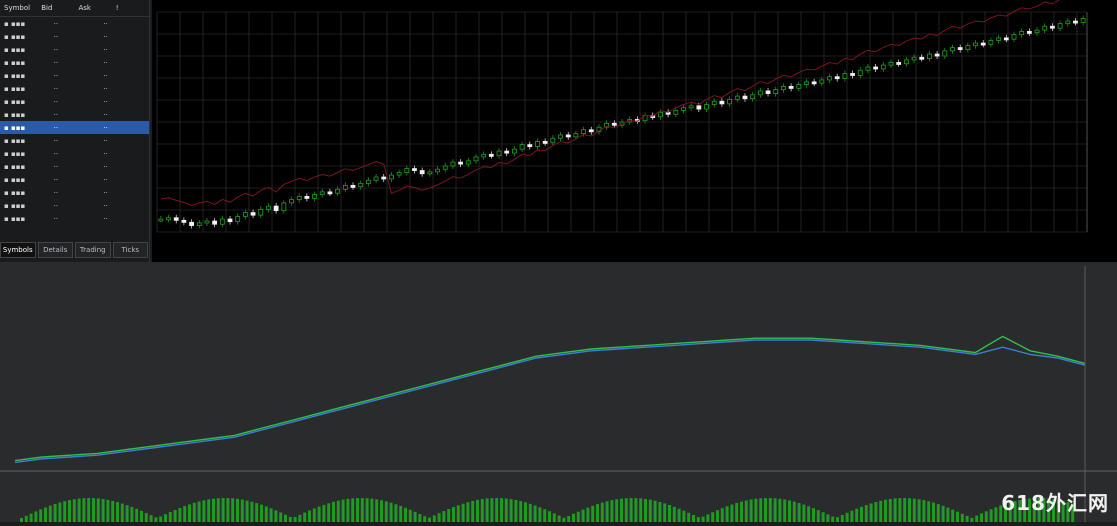 Image resolution: width=1117 pixels, height=526 pixels. What do you see at coordinates (55, 8) in the screenshot?
I see `col-bid: Bid` at bounding box center [55, 8].